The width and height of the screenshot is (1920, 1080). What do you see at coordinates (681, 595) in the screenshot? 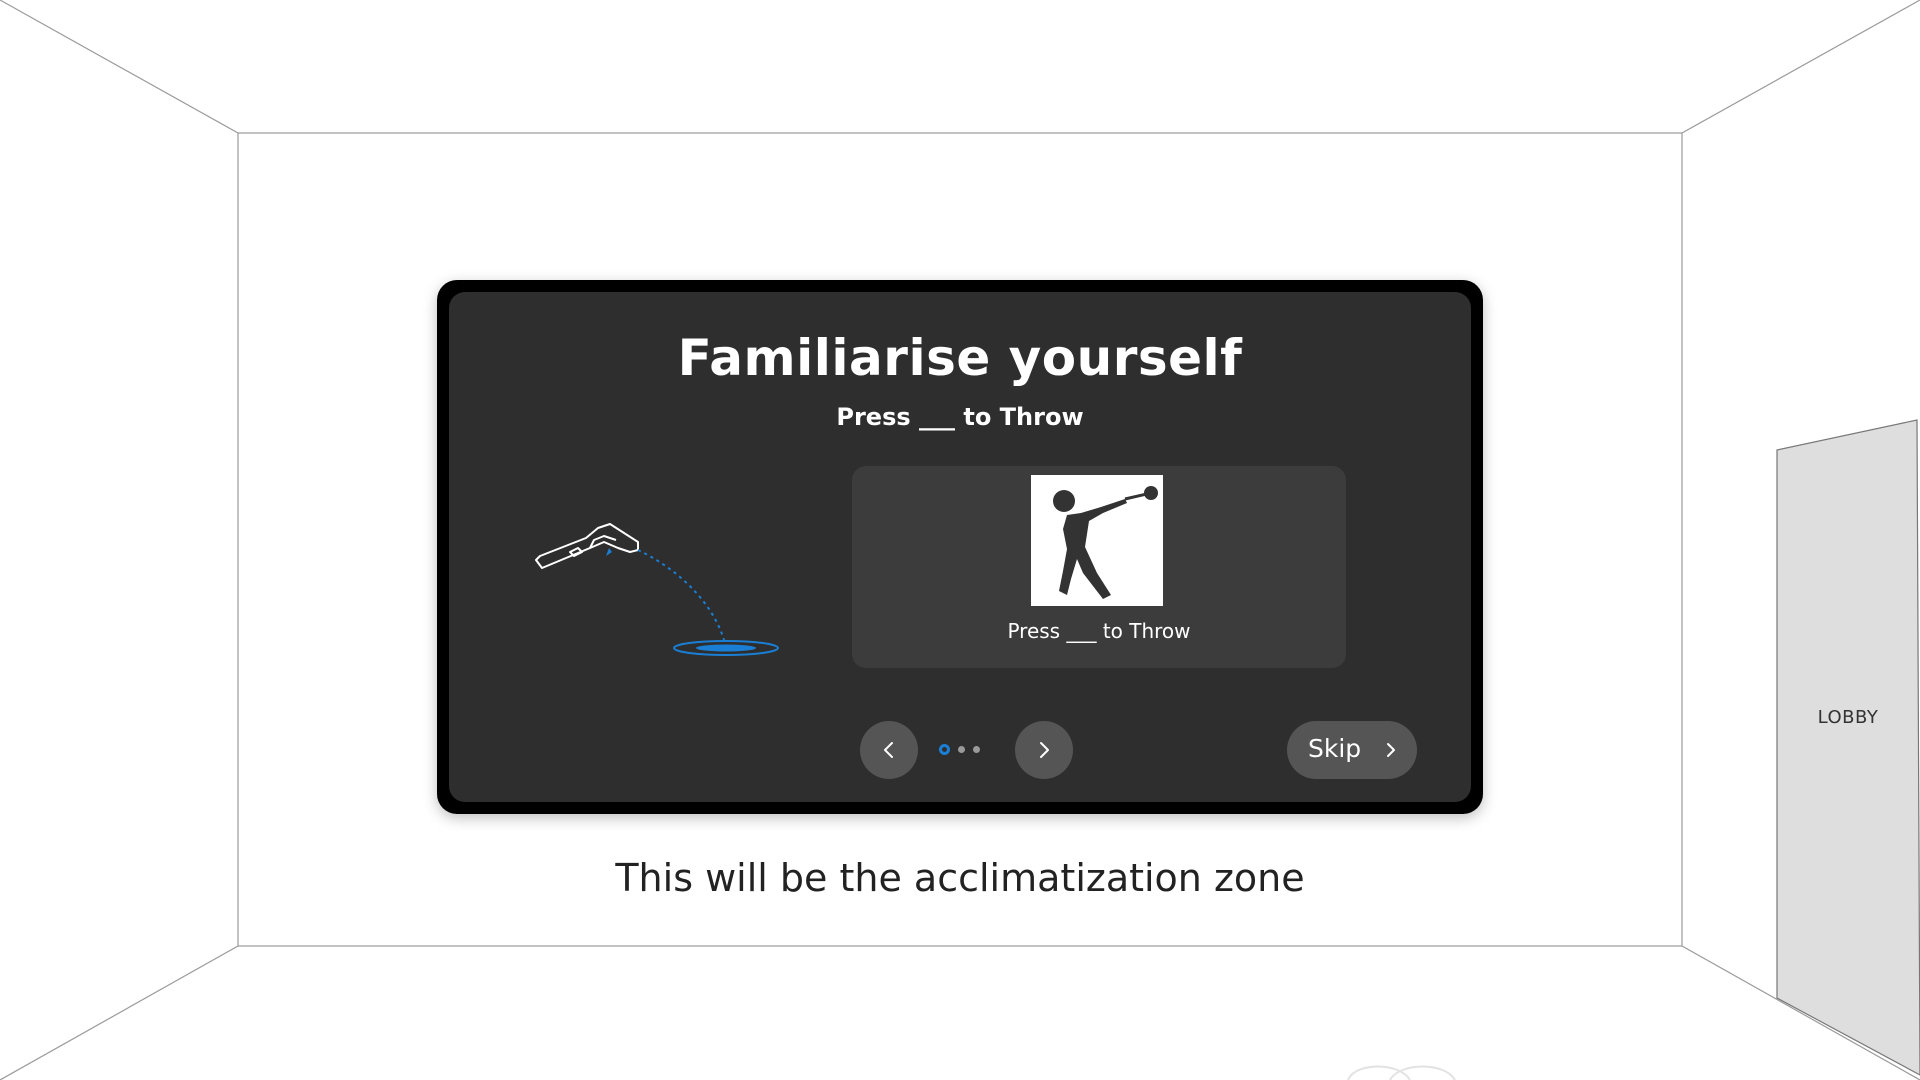
I see `throw-arc` at bounding box center [681, 595].